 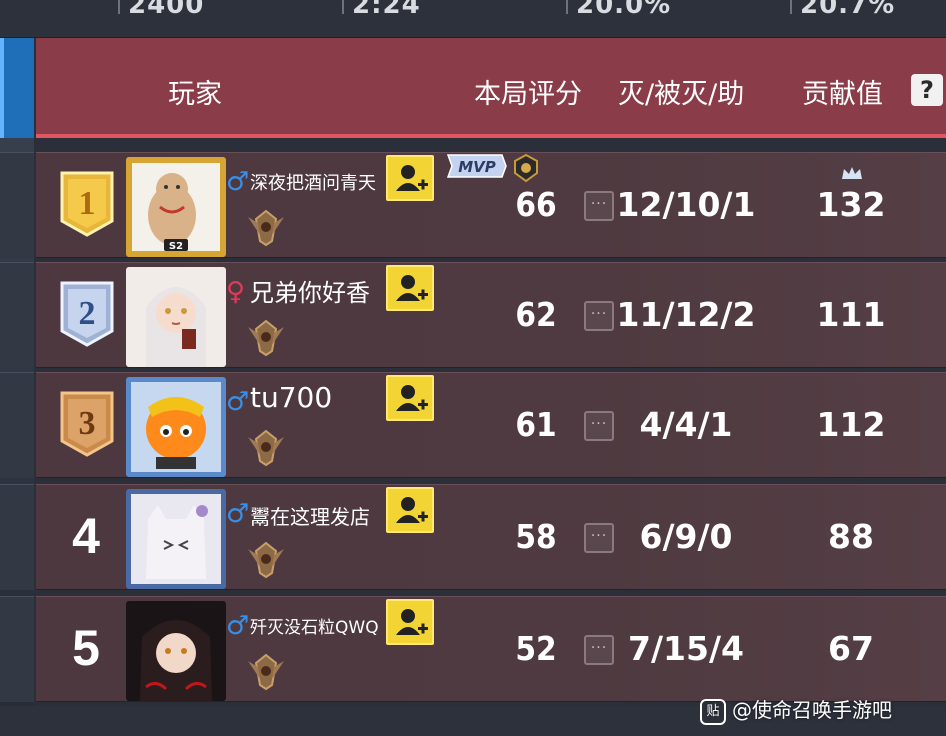 What do you see at coordinates (236, 292) in the screenshot?
I see `gender-female-icon: ♀` at bounding box center [236, 292].